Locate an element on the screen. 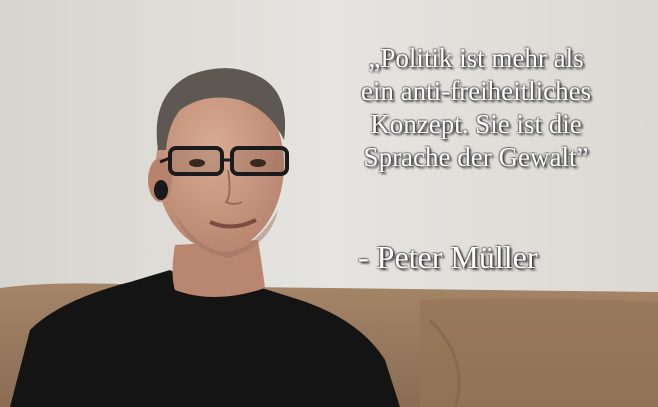 The image size is (658, 407). earbud is located at coordinates (161, 190).